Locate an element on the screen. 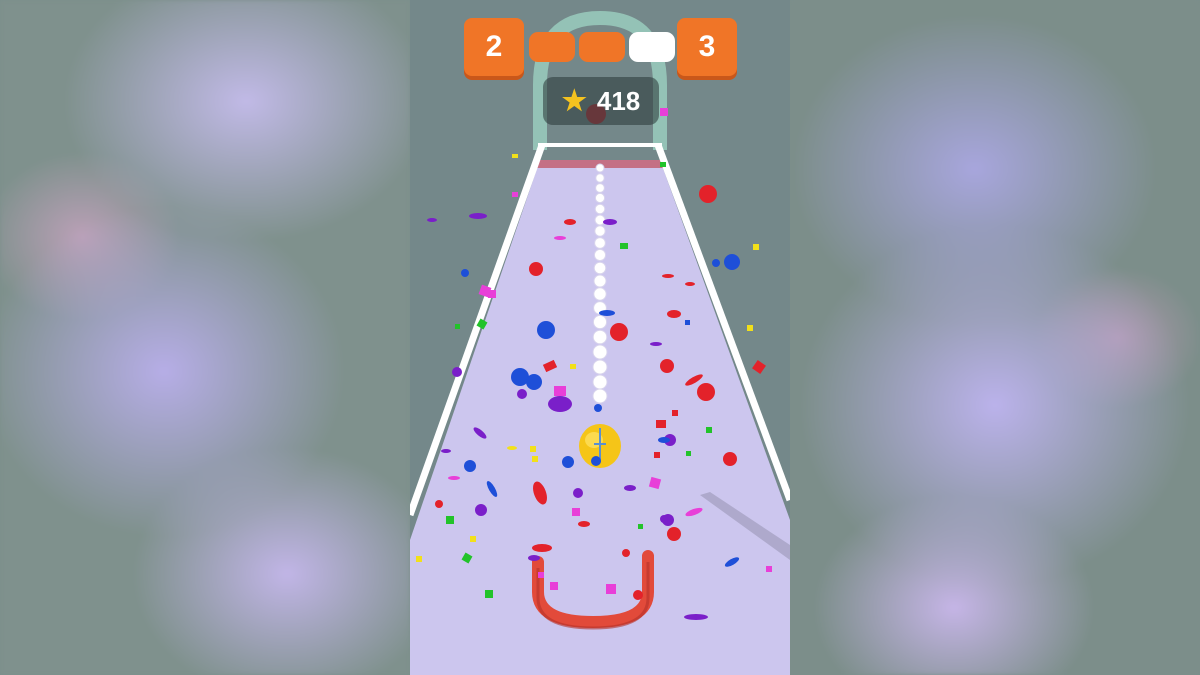  score-value: 418 is located at coordinates (618, 100).